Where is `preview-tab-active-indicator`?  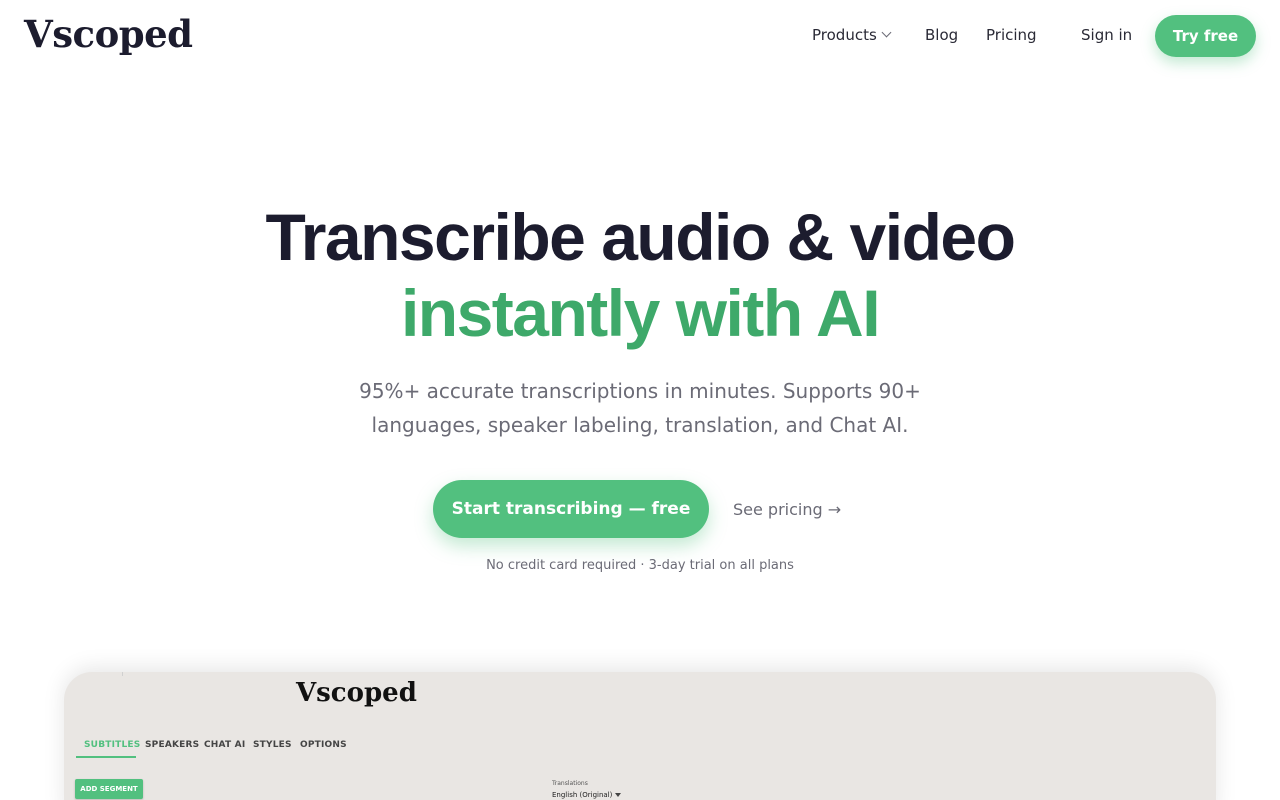
preview-tab-active-indicator is located at coordinates (106, 757).